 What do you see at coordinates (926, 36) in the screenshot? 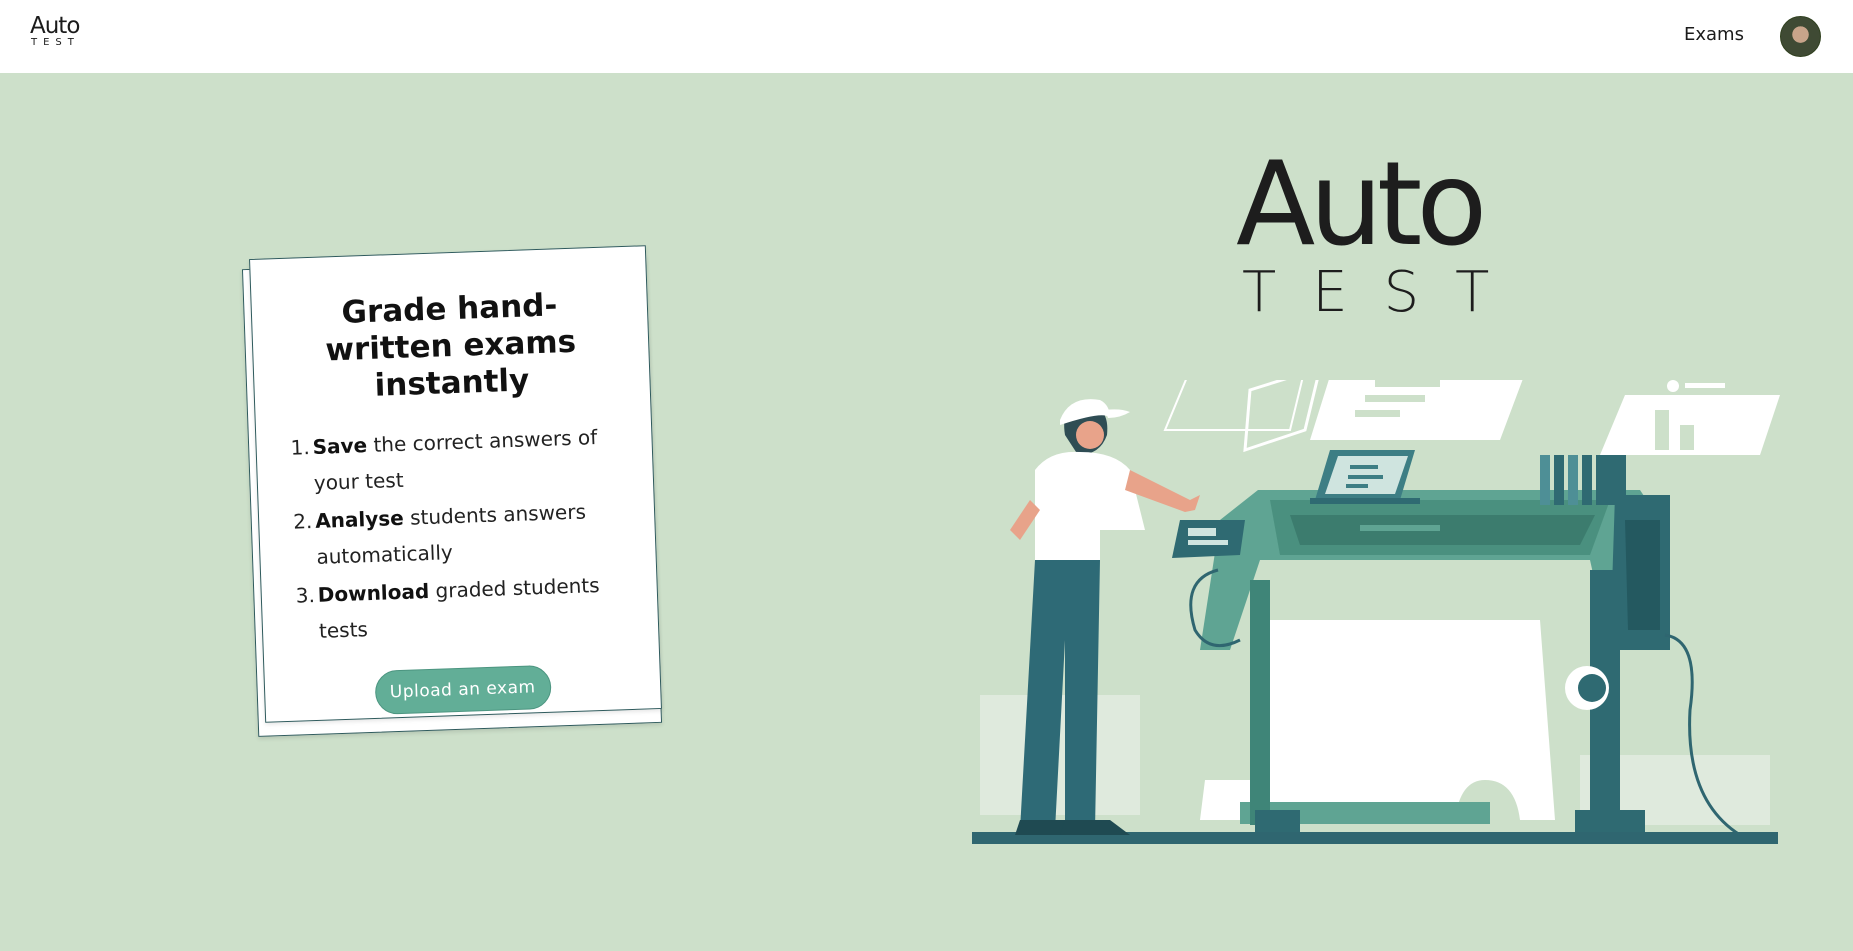
I see `top-nav-bar: Auto TEST Exams` at bounding box center [926, 36].